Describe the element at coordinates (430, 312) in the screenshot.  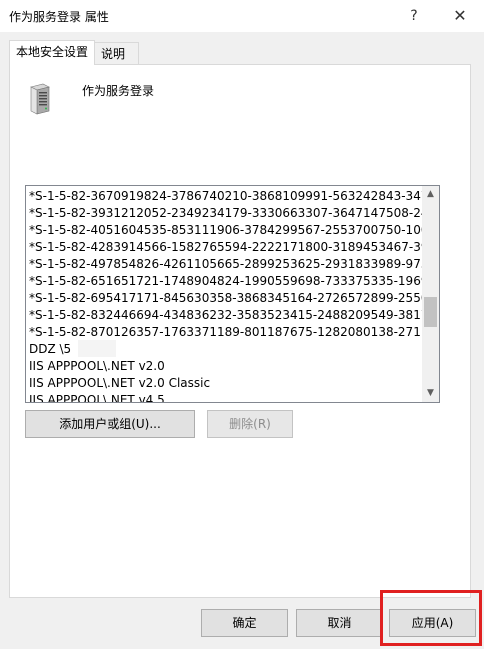
I see `scroll-thumb` at that location.